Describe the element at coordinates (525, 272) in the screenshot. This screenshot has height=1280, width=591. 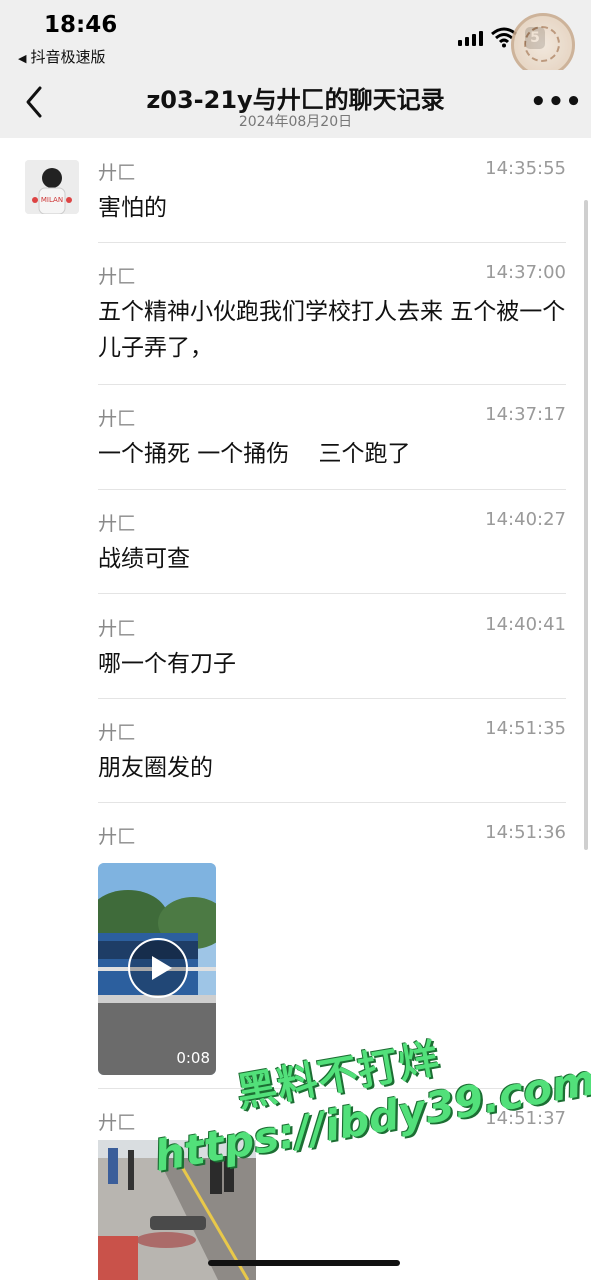
I see `message-time: 14:37:00` at that location.